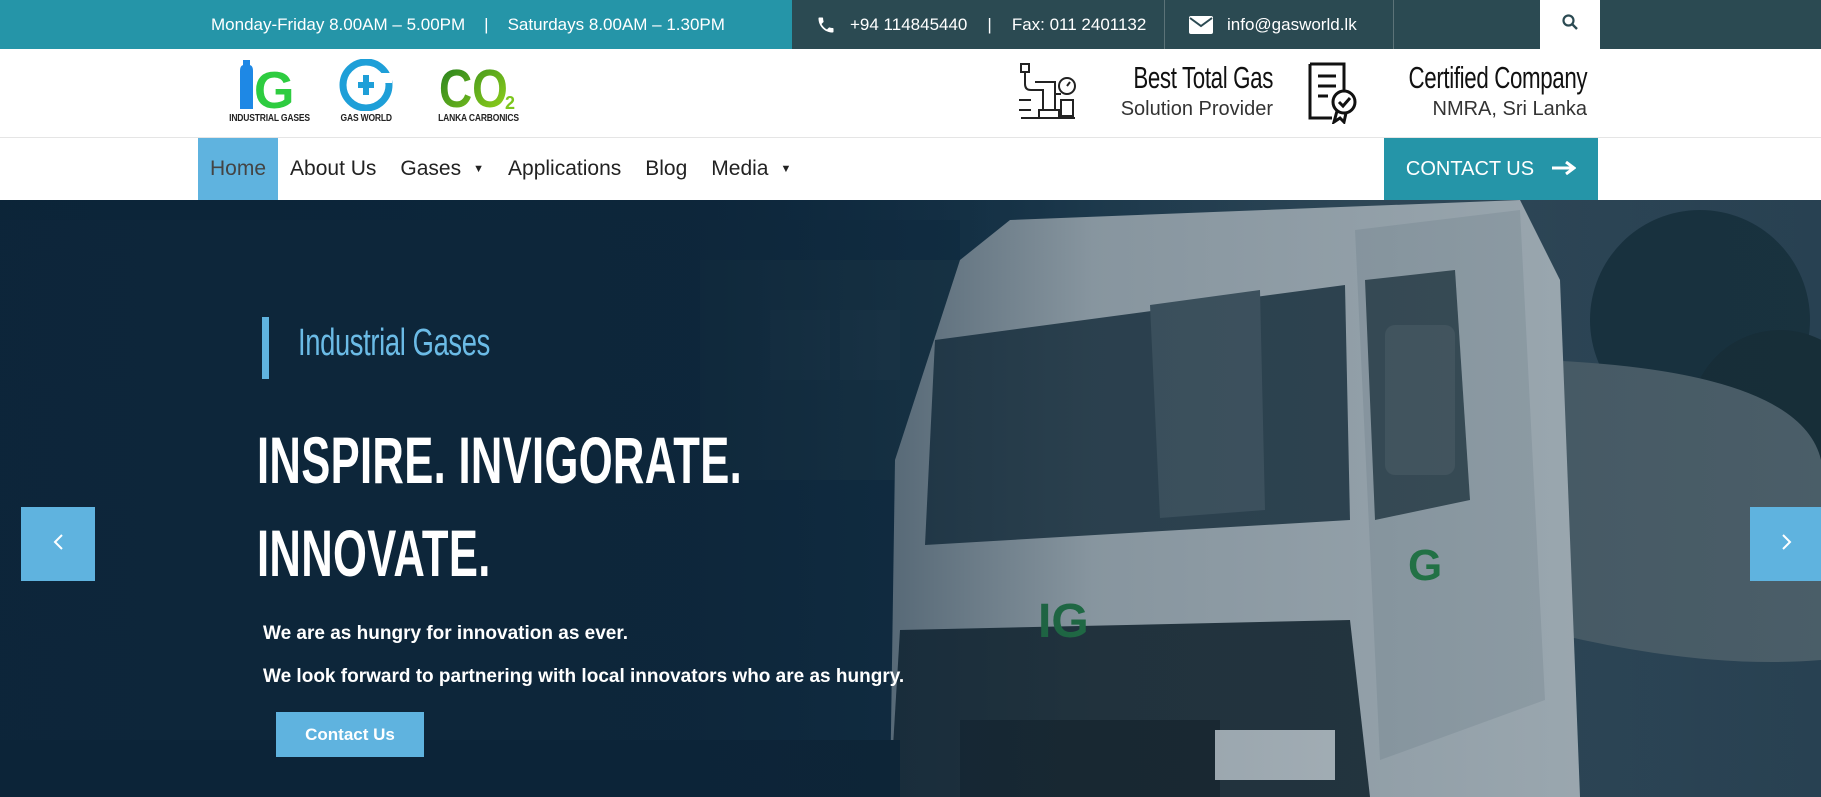  Describe the element at coordinates (1079, 24) in the screenshot. I see `fax-number: Fax: 011 2401132` at that location.